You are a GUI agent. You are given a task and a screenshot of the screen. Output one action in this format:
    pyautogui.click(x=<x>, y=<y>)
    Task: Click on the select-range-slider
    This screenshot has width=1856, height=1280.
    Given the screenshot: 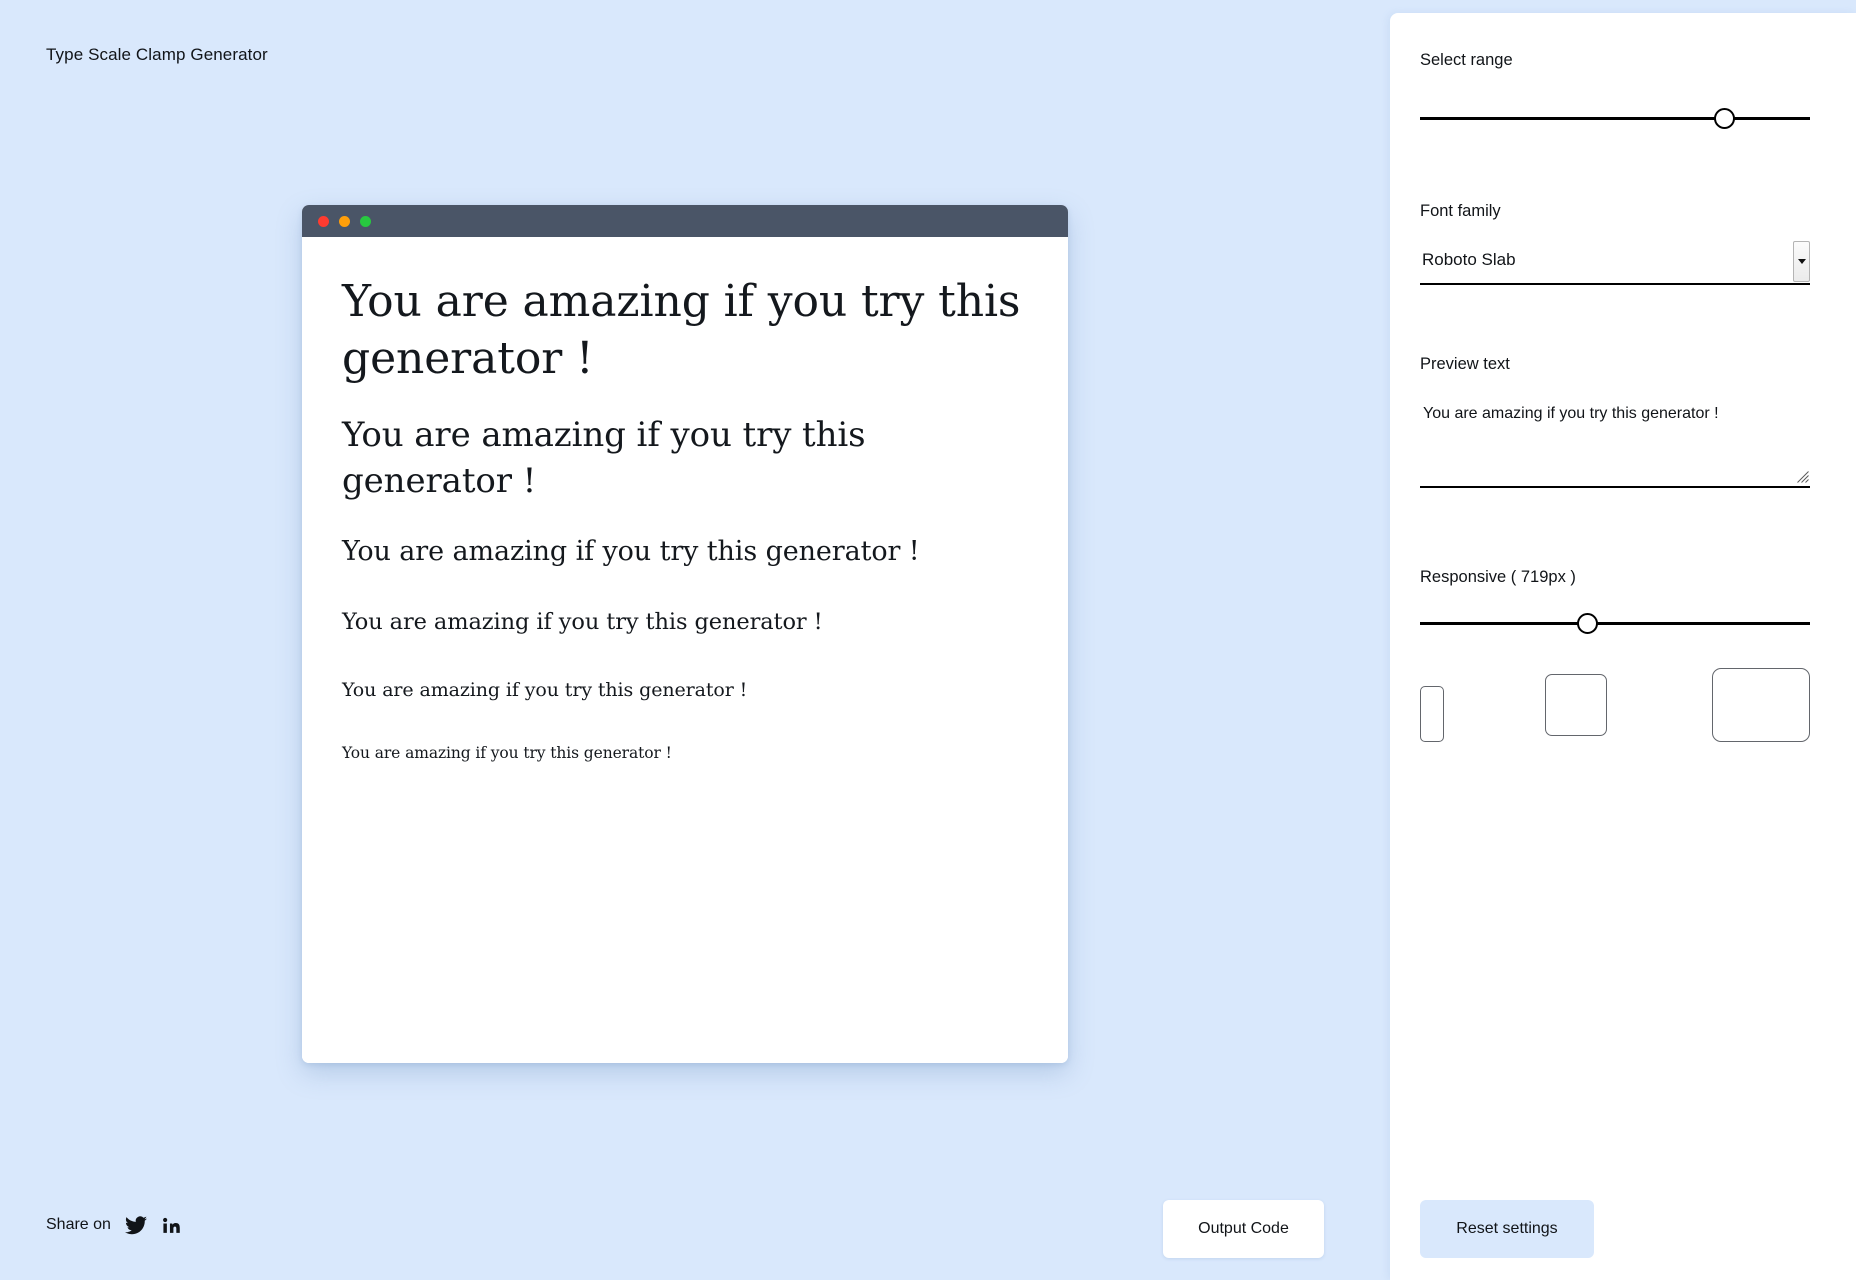 What is the action you would take?
    pyautogui.click(x=1615, y=119)
    